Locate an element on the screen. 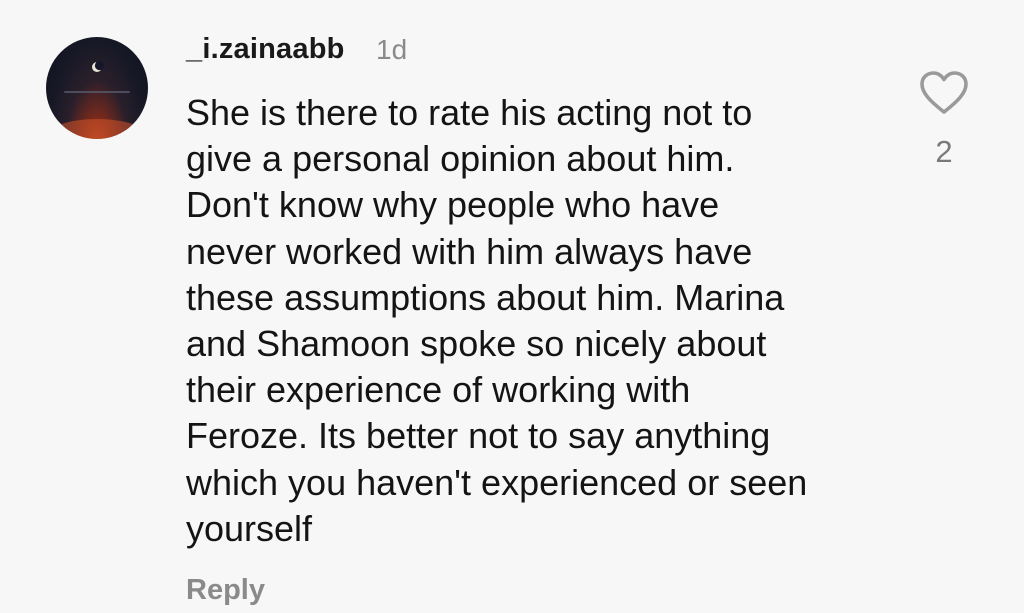  reply-button: Reply is located at coordinates (225, 590).